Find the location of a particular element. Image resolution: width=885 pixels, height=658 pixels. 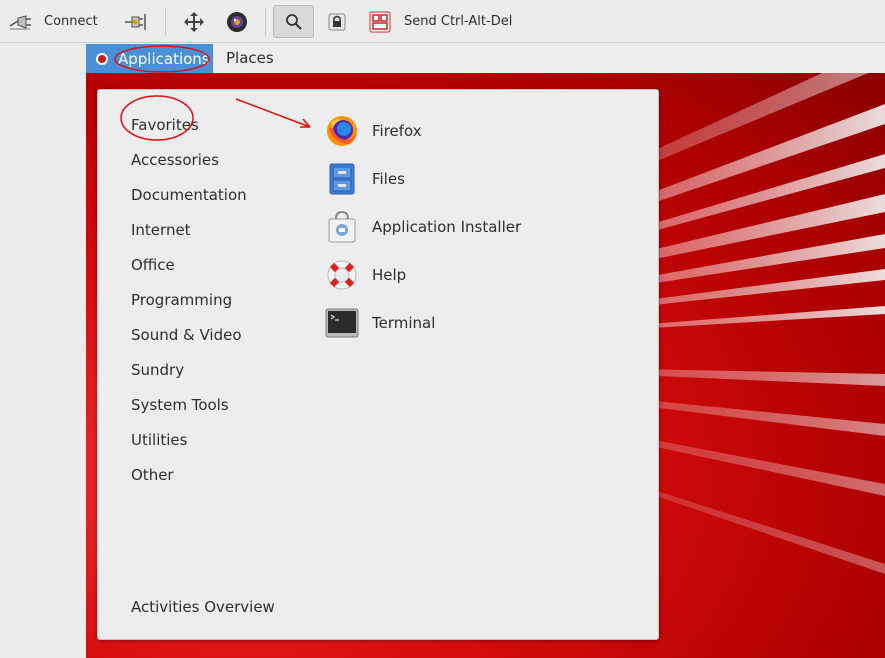

category-favorites: Favorites is located at coordinates (165, 125).